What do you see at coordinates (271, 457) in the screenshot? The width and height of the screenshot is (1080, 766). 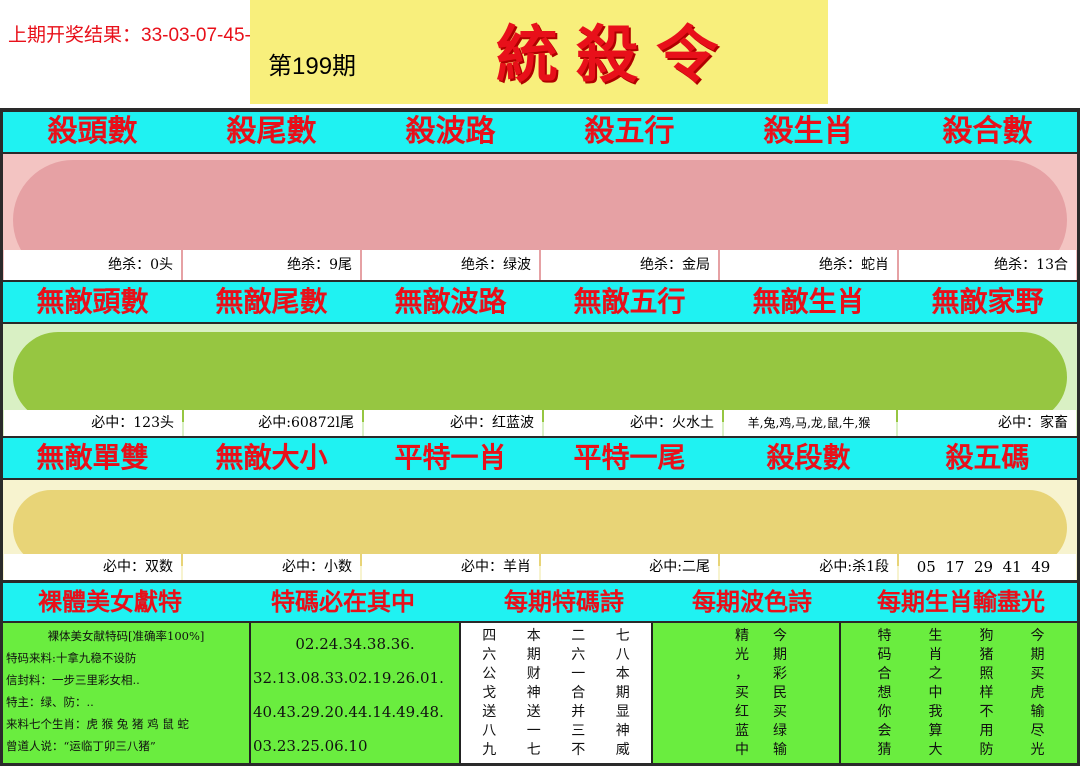 I see `row3-header: 無敵大小` at bounding box center [271, 457].